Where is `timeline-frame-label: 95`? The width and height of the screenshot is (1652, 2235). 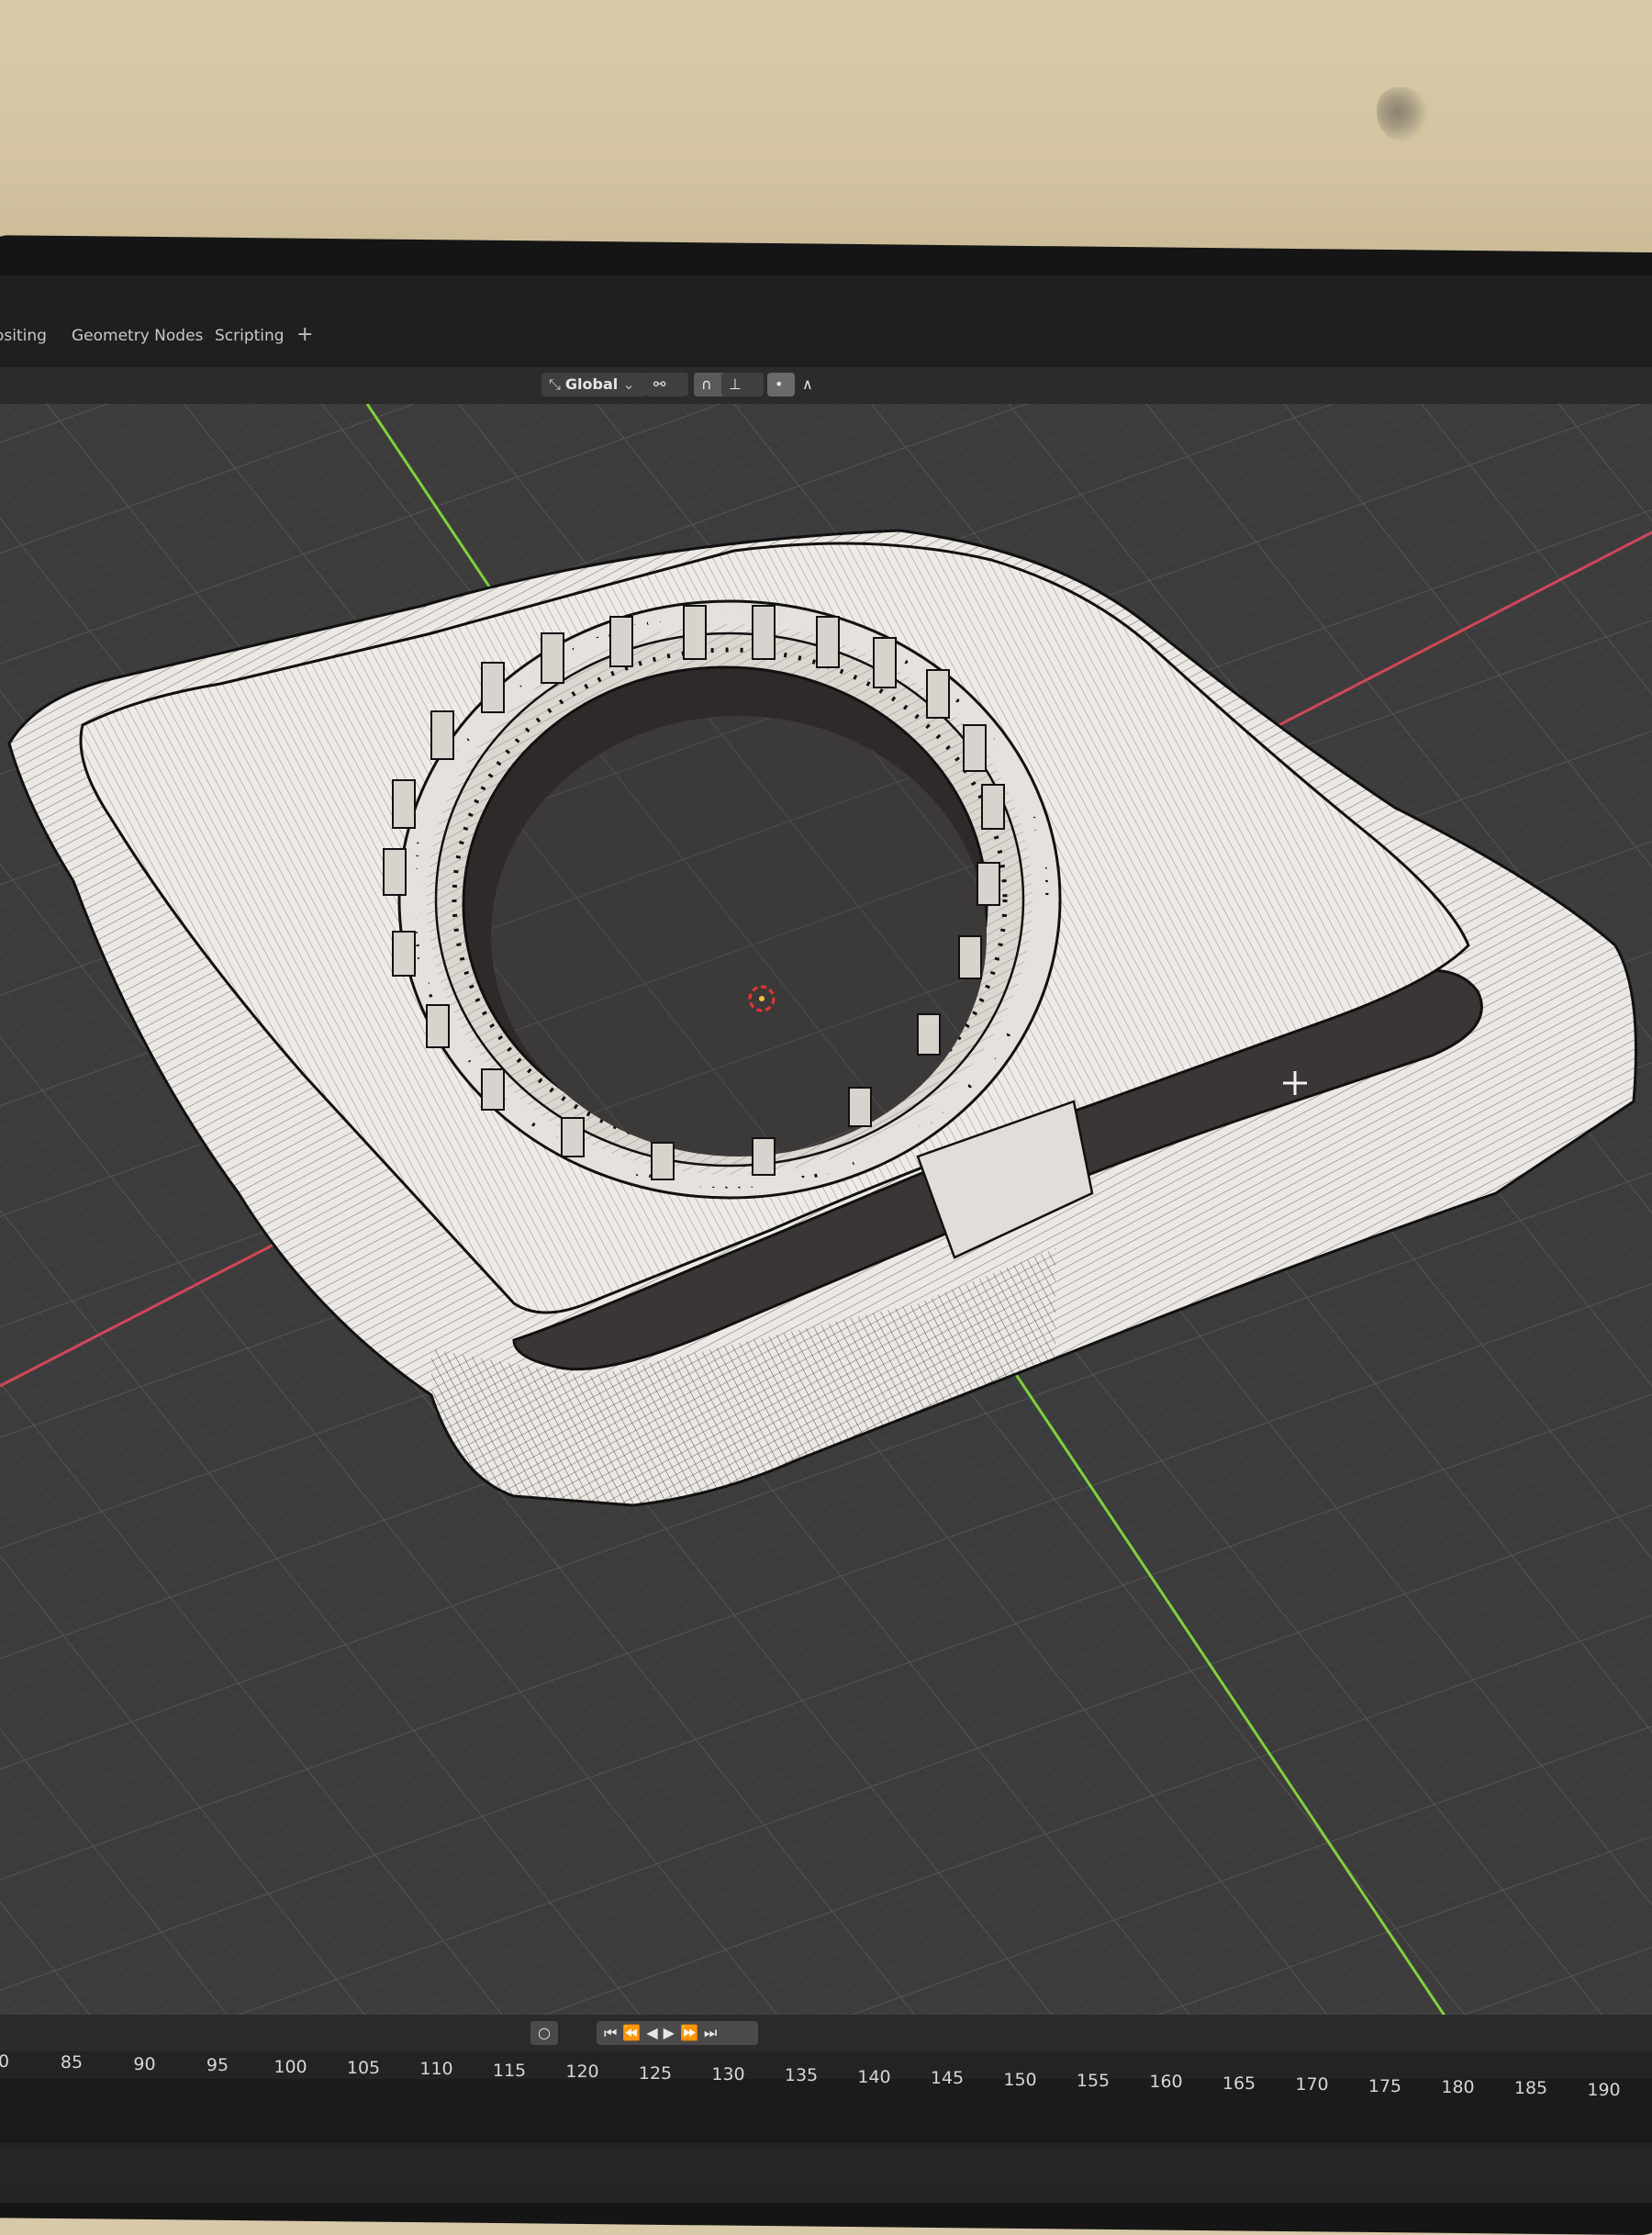 timeline-frame-label: 95 is located at coordinates (218, 2065).